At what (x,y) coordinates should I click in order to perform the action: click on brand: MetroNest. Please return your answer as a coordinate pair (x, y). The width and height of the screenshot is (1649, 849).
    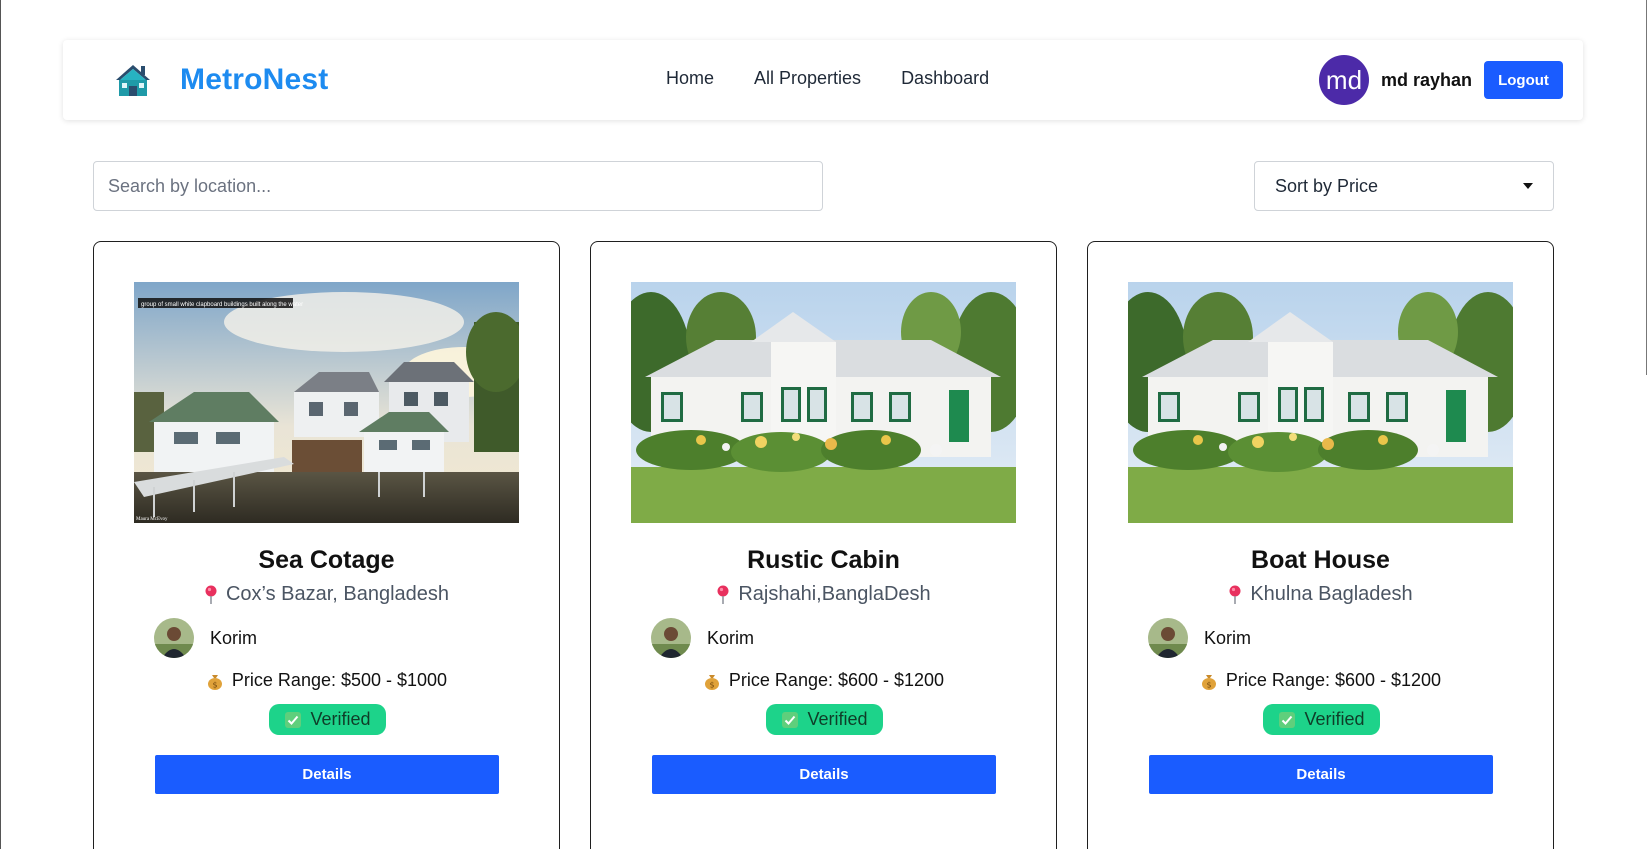
    Looking at the image, I should click on (222, 80).